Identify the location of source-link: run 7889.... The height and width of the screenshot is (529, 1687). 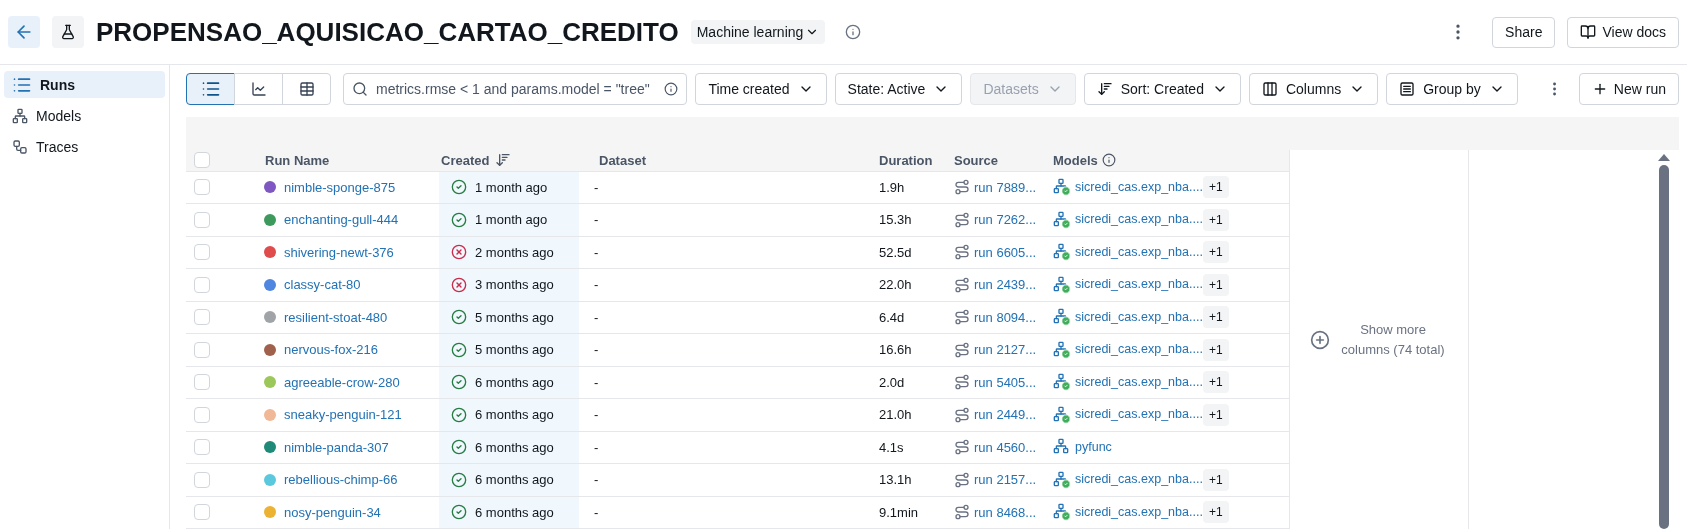
(1005, 187).